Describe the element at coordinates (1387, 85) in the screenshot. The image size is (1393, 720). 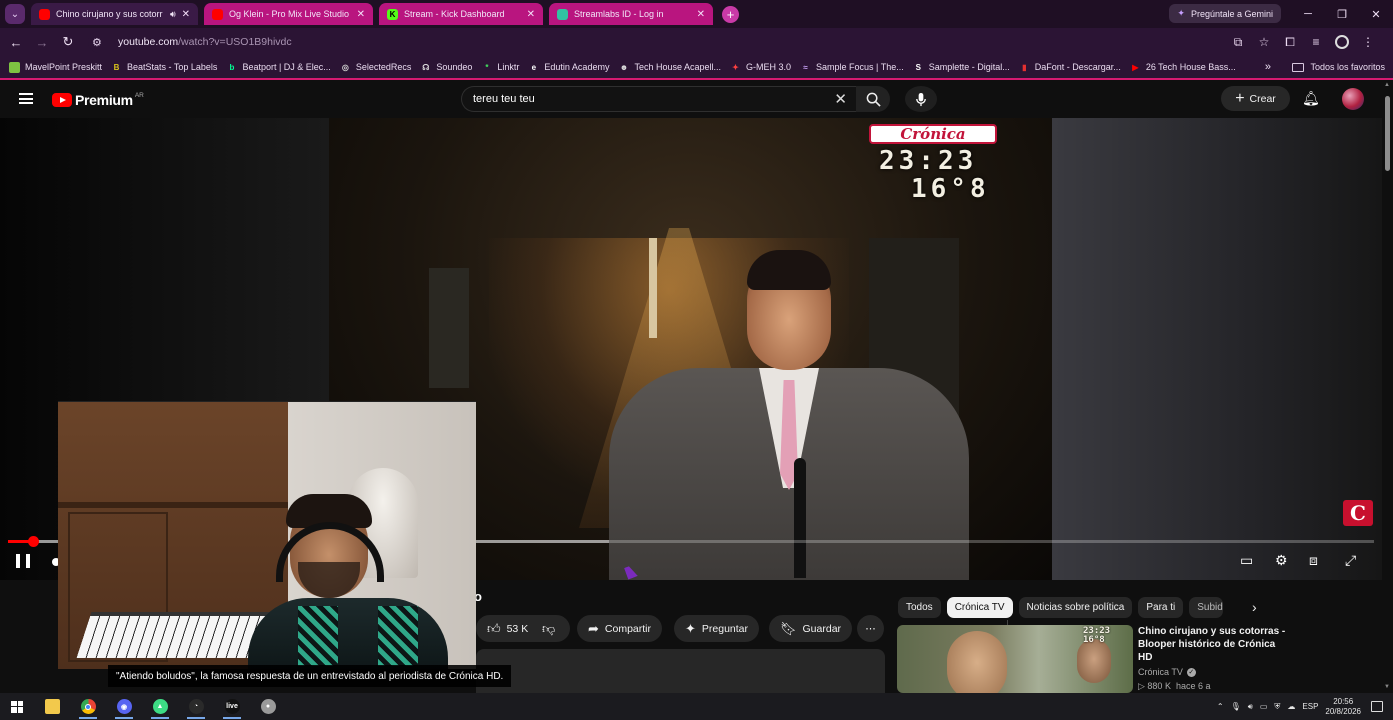
I see `scroll-up-arrow-icon: ▲` at that location.